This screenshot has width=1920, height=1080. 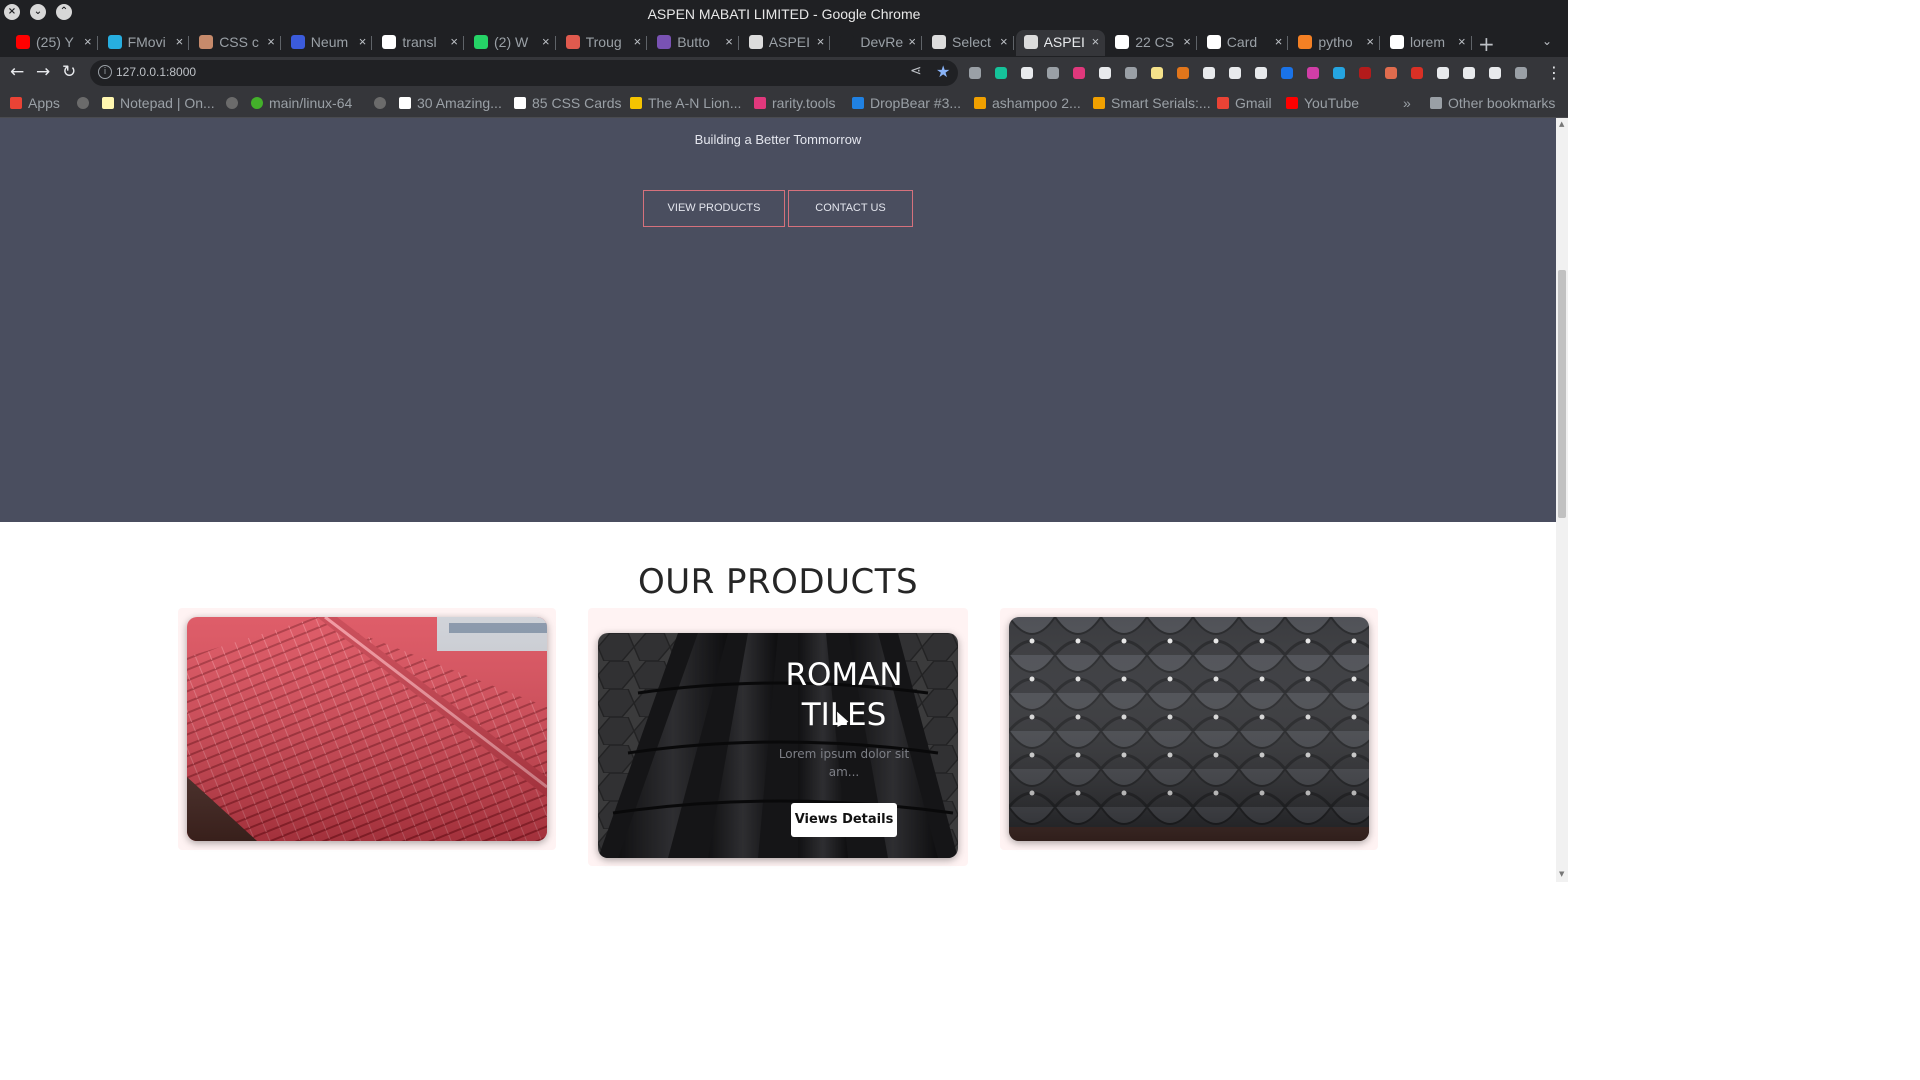 What do you see at coordinates (943, 71) in the screenshot?
I see `bookmark-star-icon: ★` at bounding box center [943, 71].